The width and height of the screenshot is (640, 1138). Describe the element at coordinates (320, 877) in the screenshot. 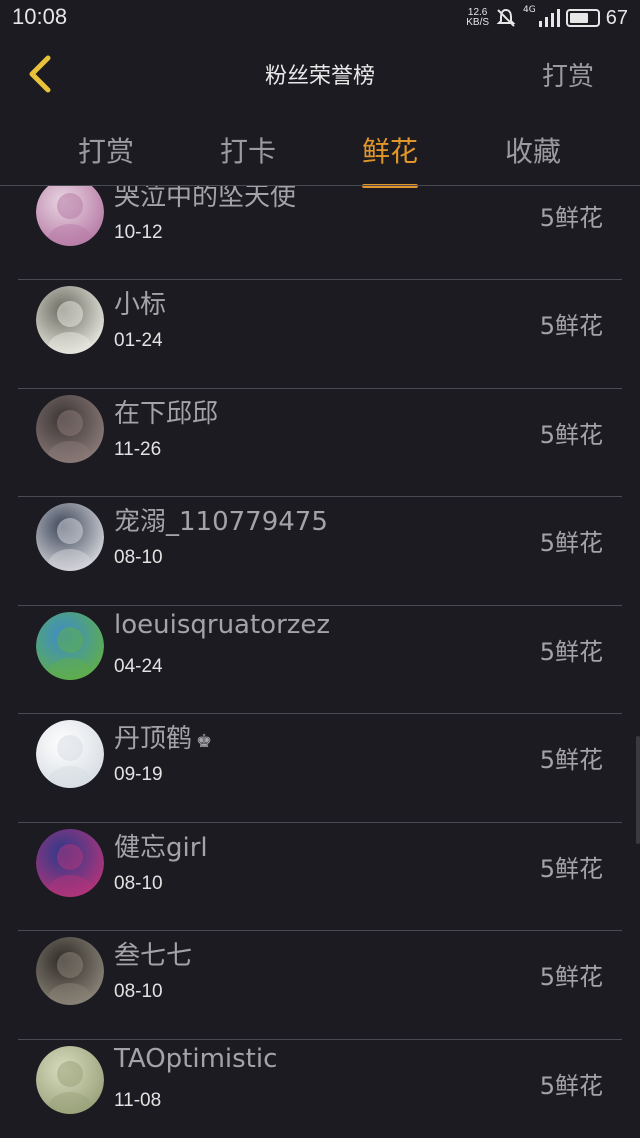

I see `list-item: 健忘girl 08-10 5鲜花` at that location.